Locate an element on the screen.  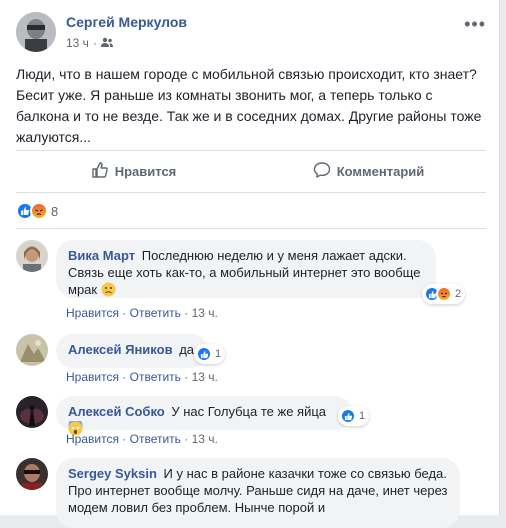
comment-text: да is located at coordinates (187, 349).